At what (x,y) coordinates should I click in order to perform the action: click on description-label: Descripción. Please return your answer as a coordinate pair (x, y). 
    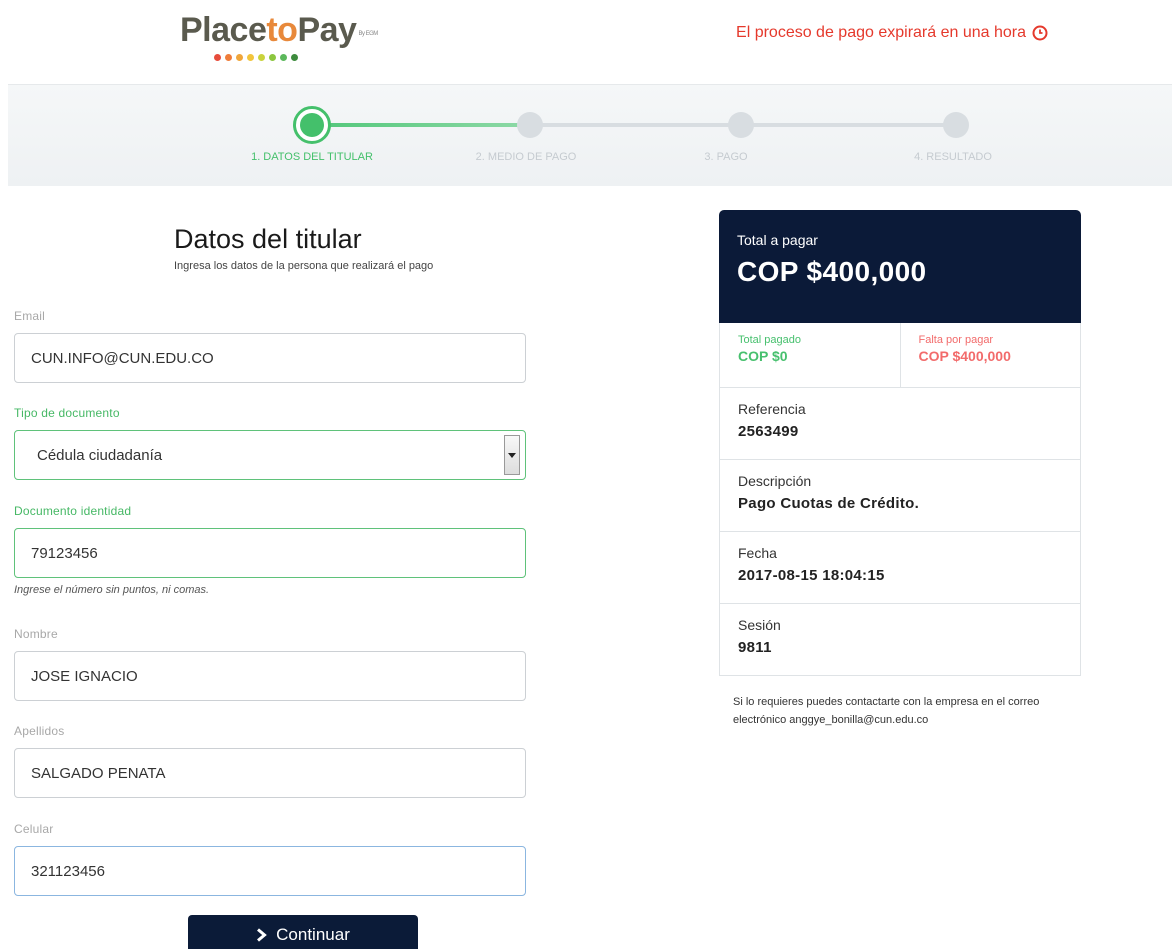
    Looking at the image, I should click on (775, 481).